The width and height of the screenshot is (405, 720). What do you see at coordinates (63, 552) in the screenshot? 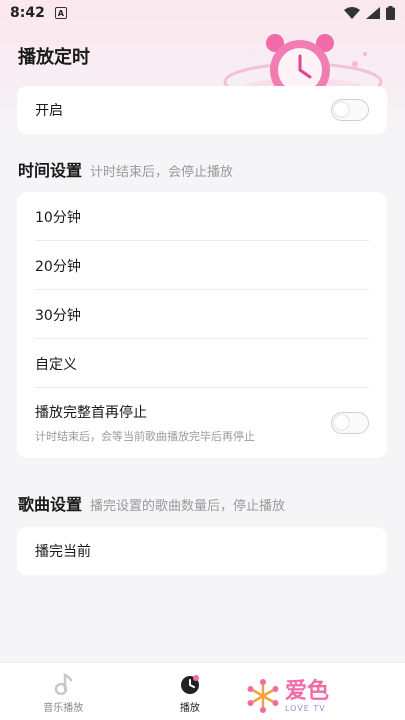
I see `song-option-label: 播完当前` at bounding box center [63, 552].